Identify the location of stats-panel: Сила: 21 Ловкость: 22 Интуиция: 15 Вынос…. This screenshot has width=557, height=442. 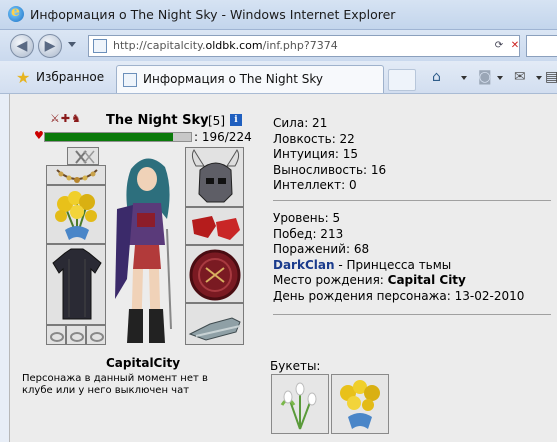
(329, 155).